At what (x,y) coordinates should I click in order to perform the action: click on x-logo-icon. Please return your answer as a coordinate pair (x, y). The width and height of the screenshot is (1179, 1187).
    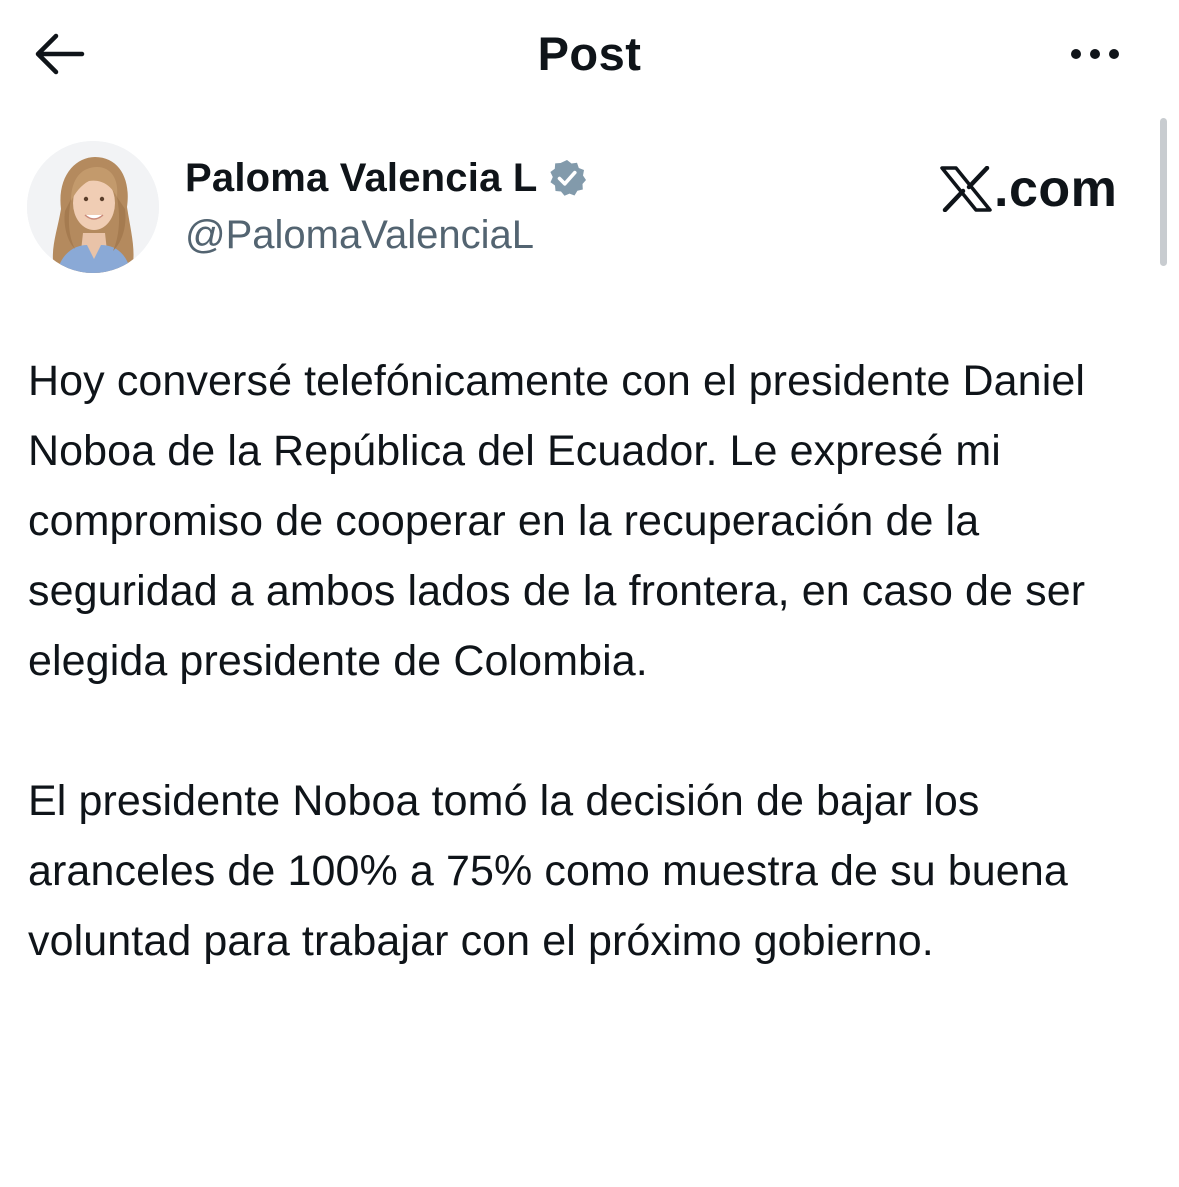
    Looking at the image, I should click on (966, 189).